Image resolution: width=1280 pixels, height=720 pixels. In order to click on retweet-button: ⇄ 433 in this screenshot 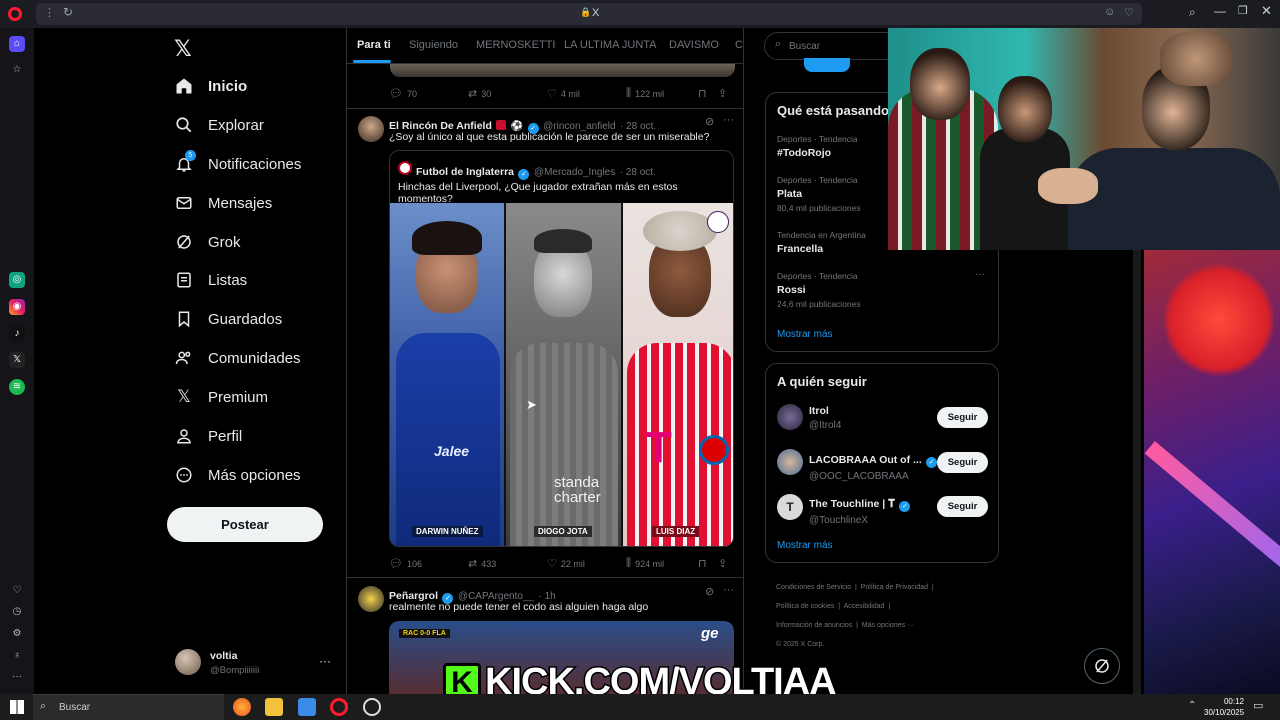, I will do `click(507, 563)`.